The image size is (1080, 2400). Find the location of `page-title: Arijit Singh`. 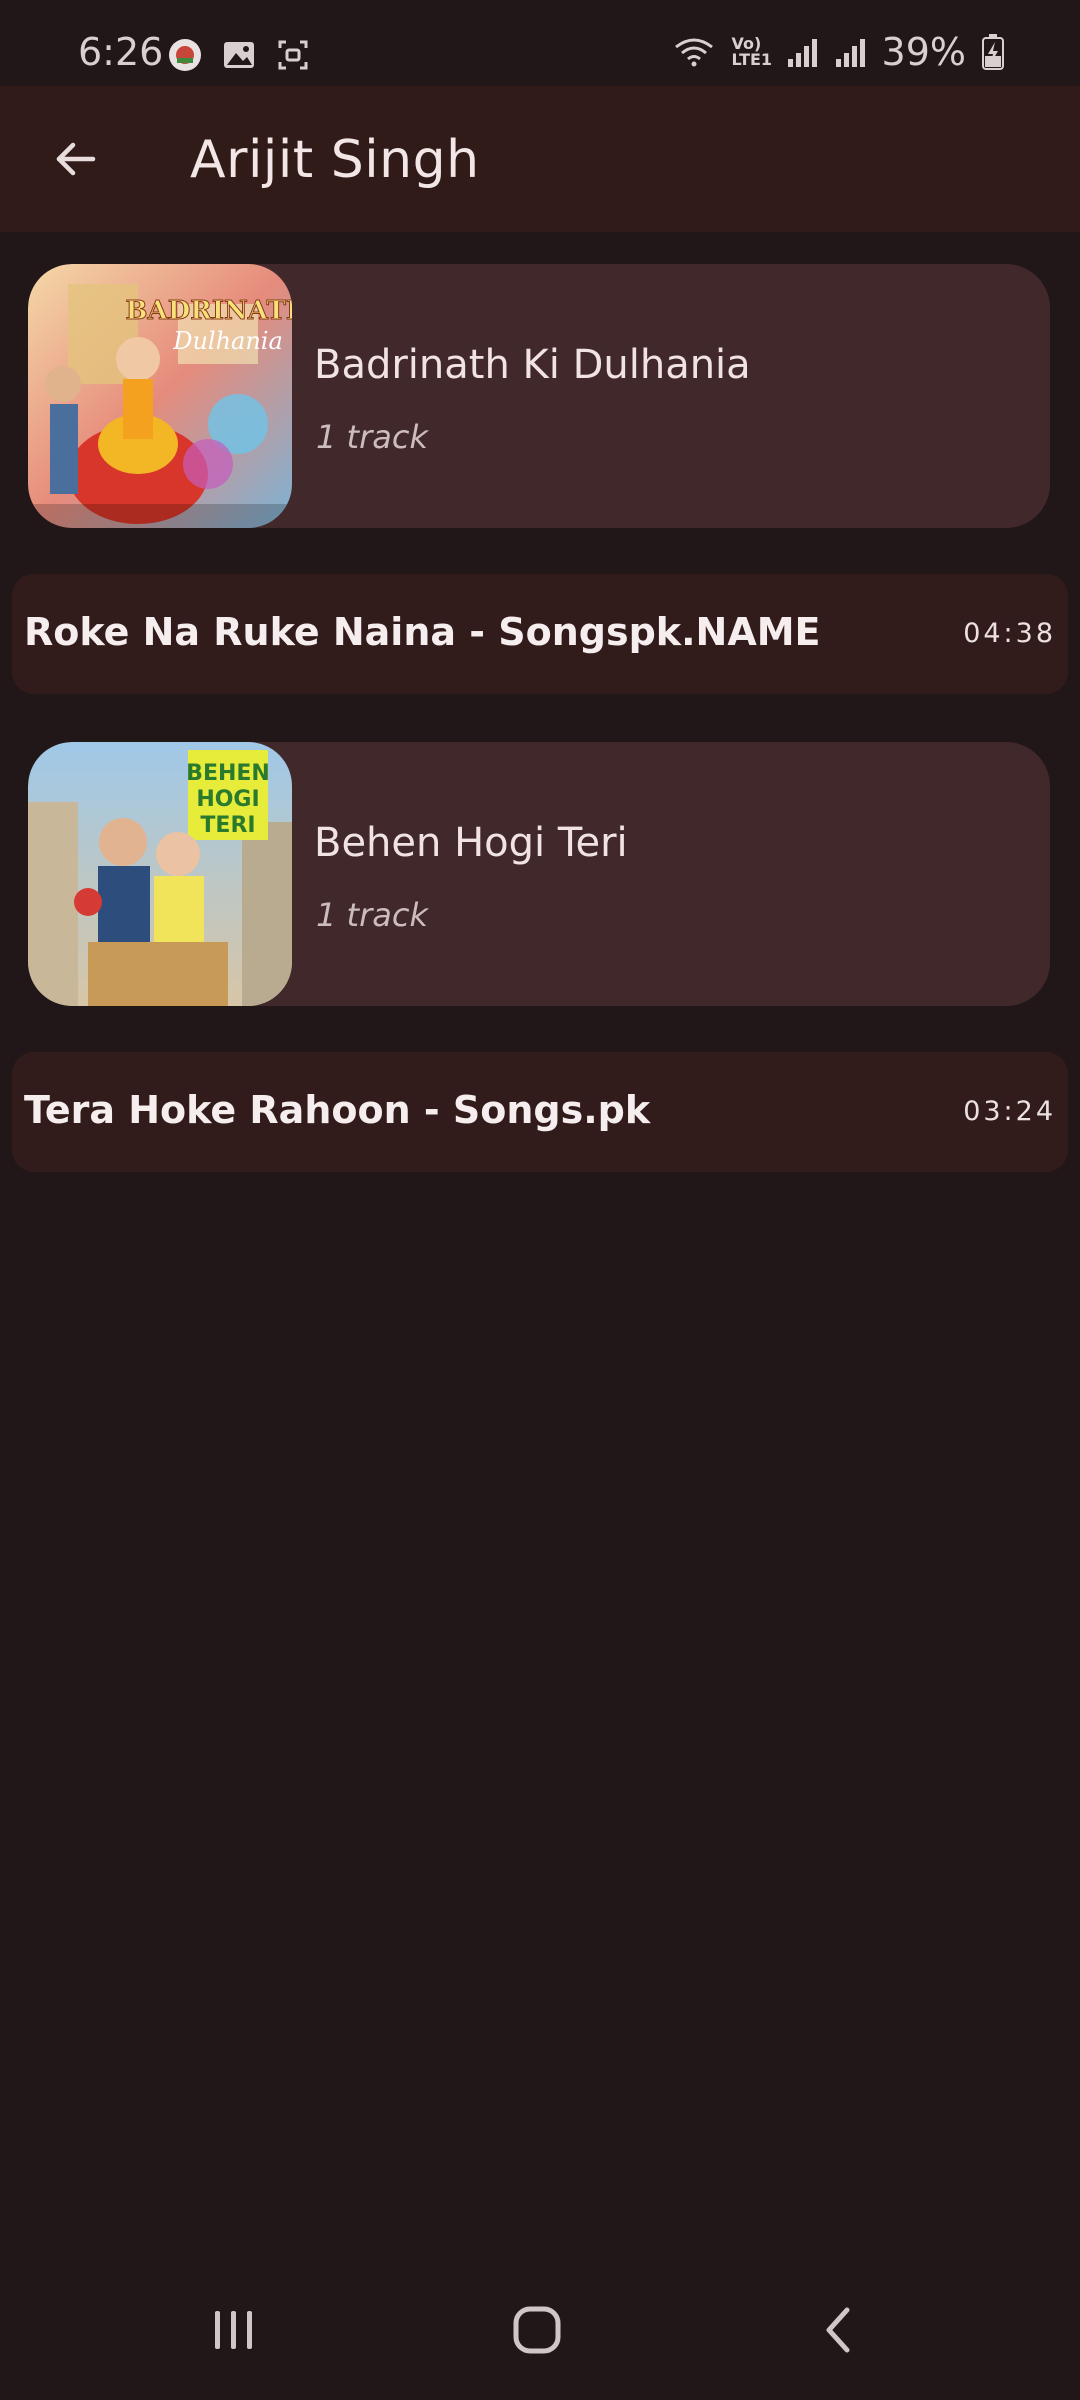

page-title: Arijit Singh is located at coordinates (335, 160).